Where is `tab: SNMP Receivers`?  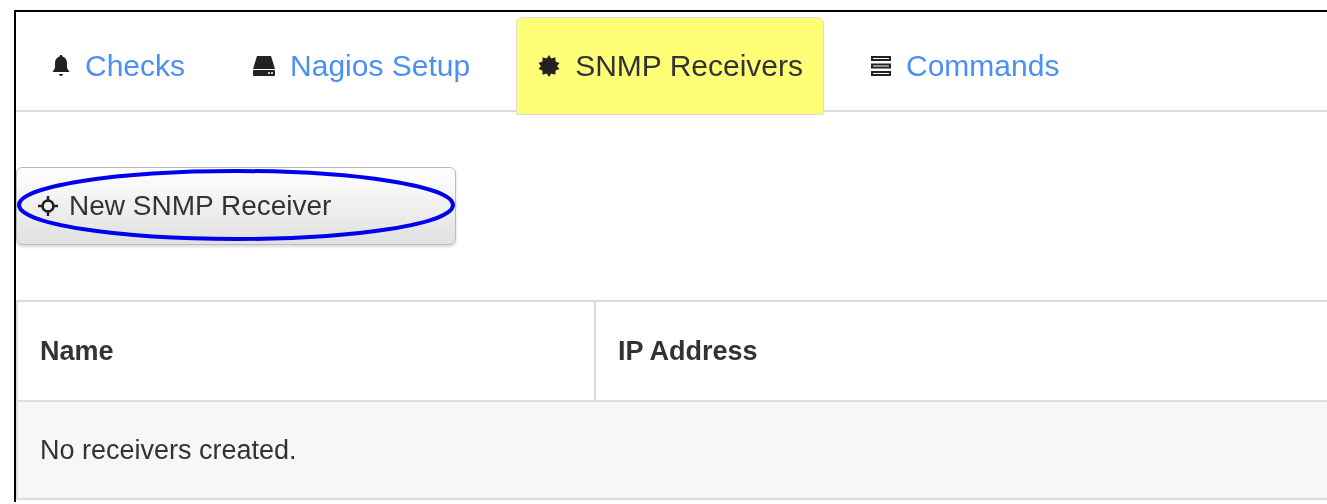 tab: SNMP Receivers is located at coordinates (670, 66).